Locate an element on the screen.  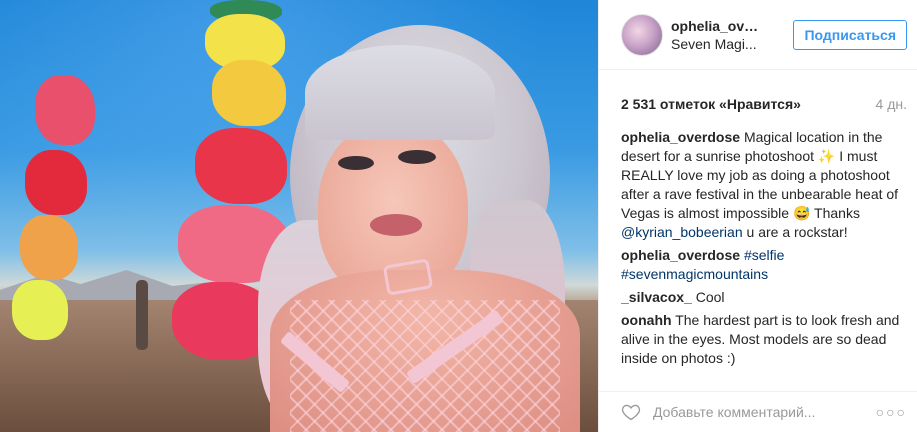
hashtag-link: #sevenmagicmountains is located at coordinates (694, 274).